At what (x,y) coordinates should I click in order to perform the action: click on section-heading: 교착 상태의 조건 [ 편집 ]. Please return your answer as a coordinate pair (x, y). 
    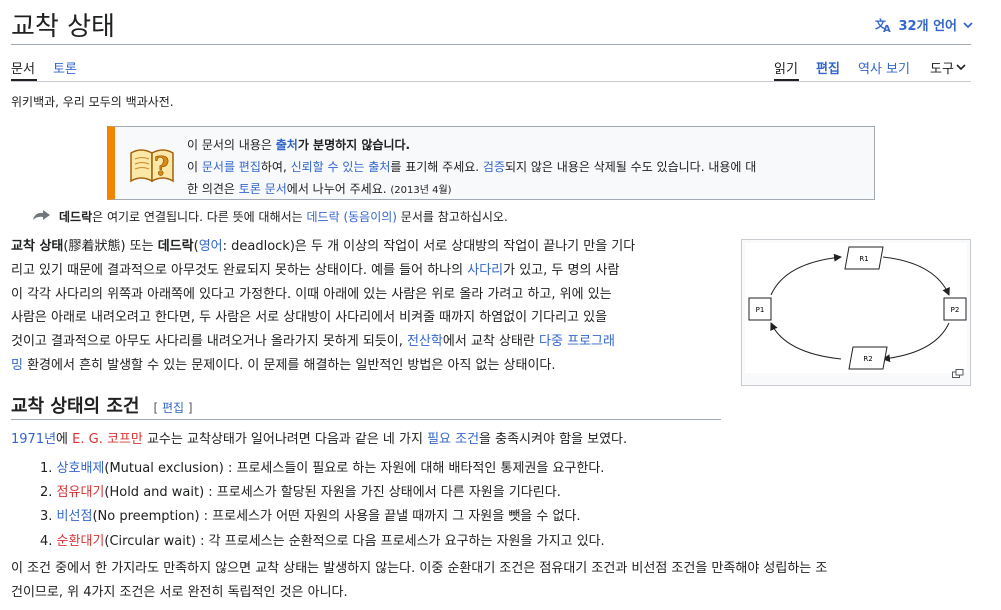
    Looking at the image, I should click on (102, 406).